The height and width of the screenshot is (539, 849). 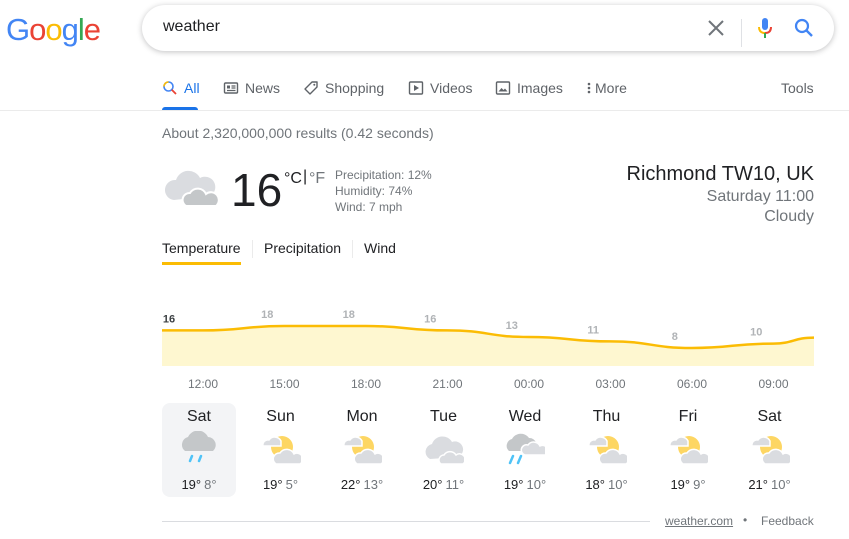 What do you see at coordinates (199, 484) in the screenshot?
I see `day-temps: 19° 8°` at bounding box center [199, 484].